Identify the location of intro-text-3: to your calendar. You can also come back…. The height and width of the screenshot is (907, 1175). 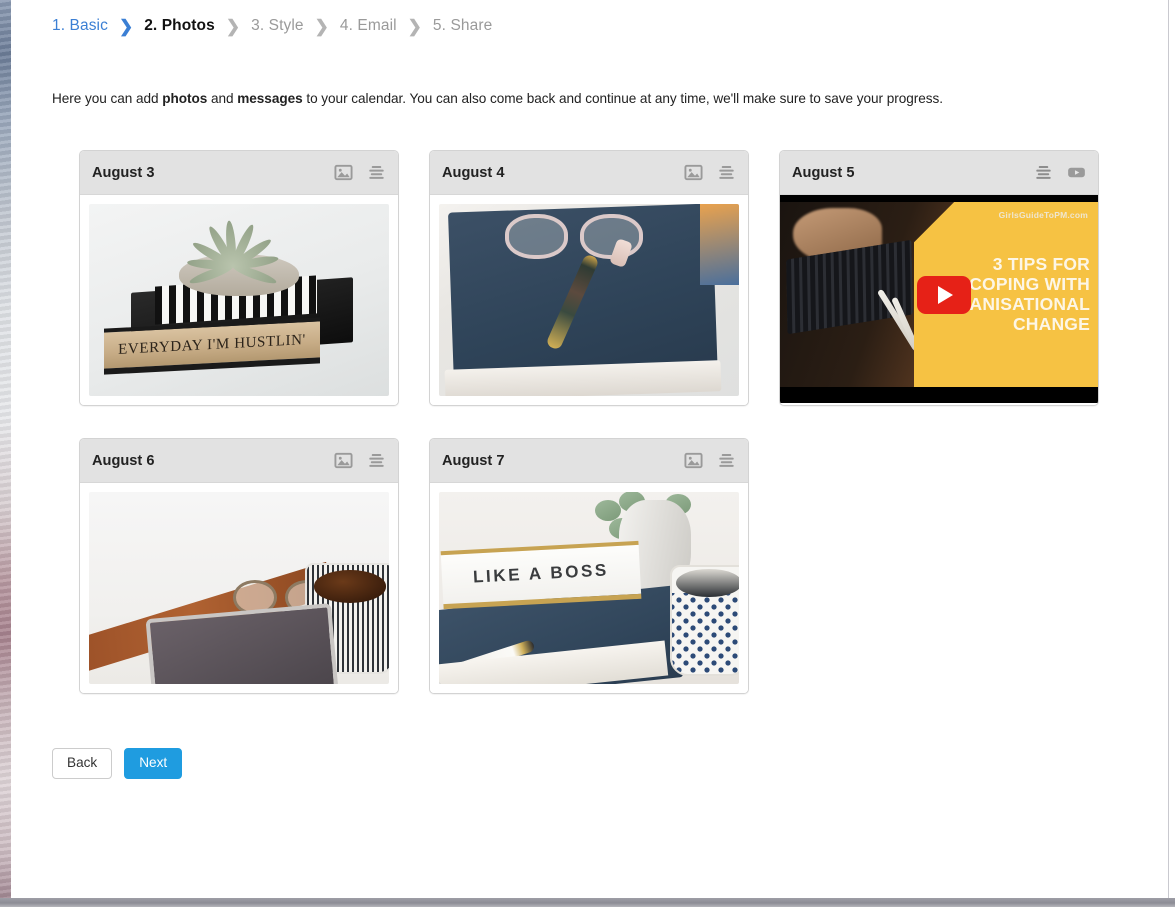
(622, 98).